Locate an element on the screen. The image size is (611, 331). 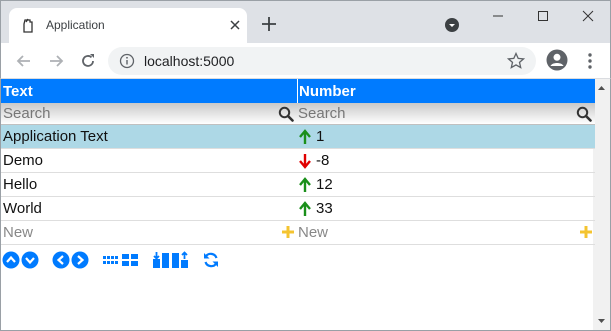
cell-text: Demo is located at coordinates (149, 160).